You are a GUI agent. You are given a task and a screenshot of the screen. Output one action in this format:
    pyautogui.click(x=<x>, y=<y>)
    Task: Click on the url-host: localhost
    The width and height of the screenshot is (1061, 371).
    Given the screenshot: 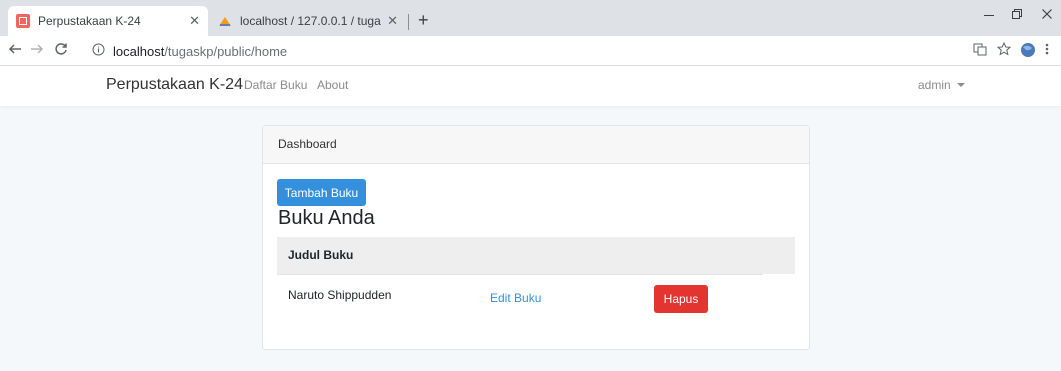 What is the action you would take?
    pyautogui.click(x=139, y=51)
    